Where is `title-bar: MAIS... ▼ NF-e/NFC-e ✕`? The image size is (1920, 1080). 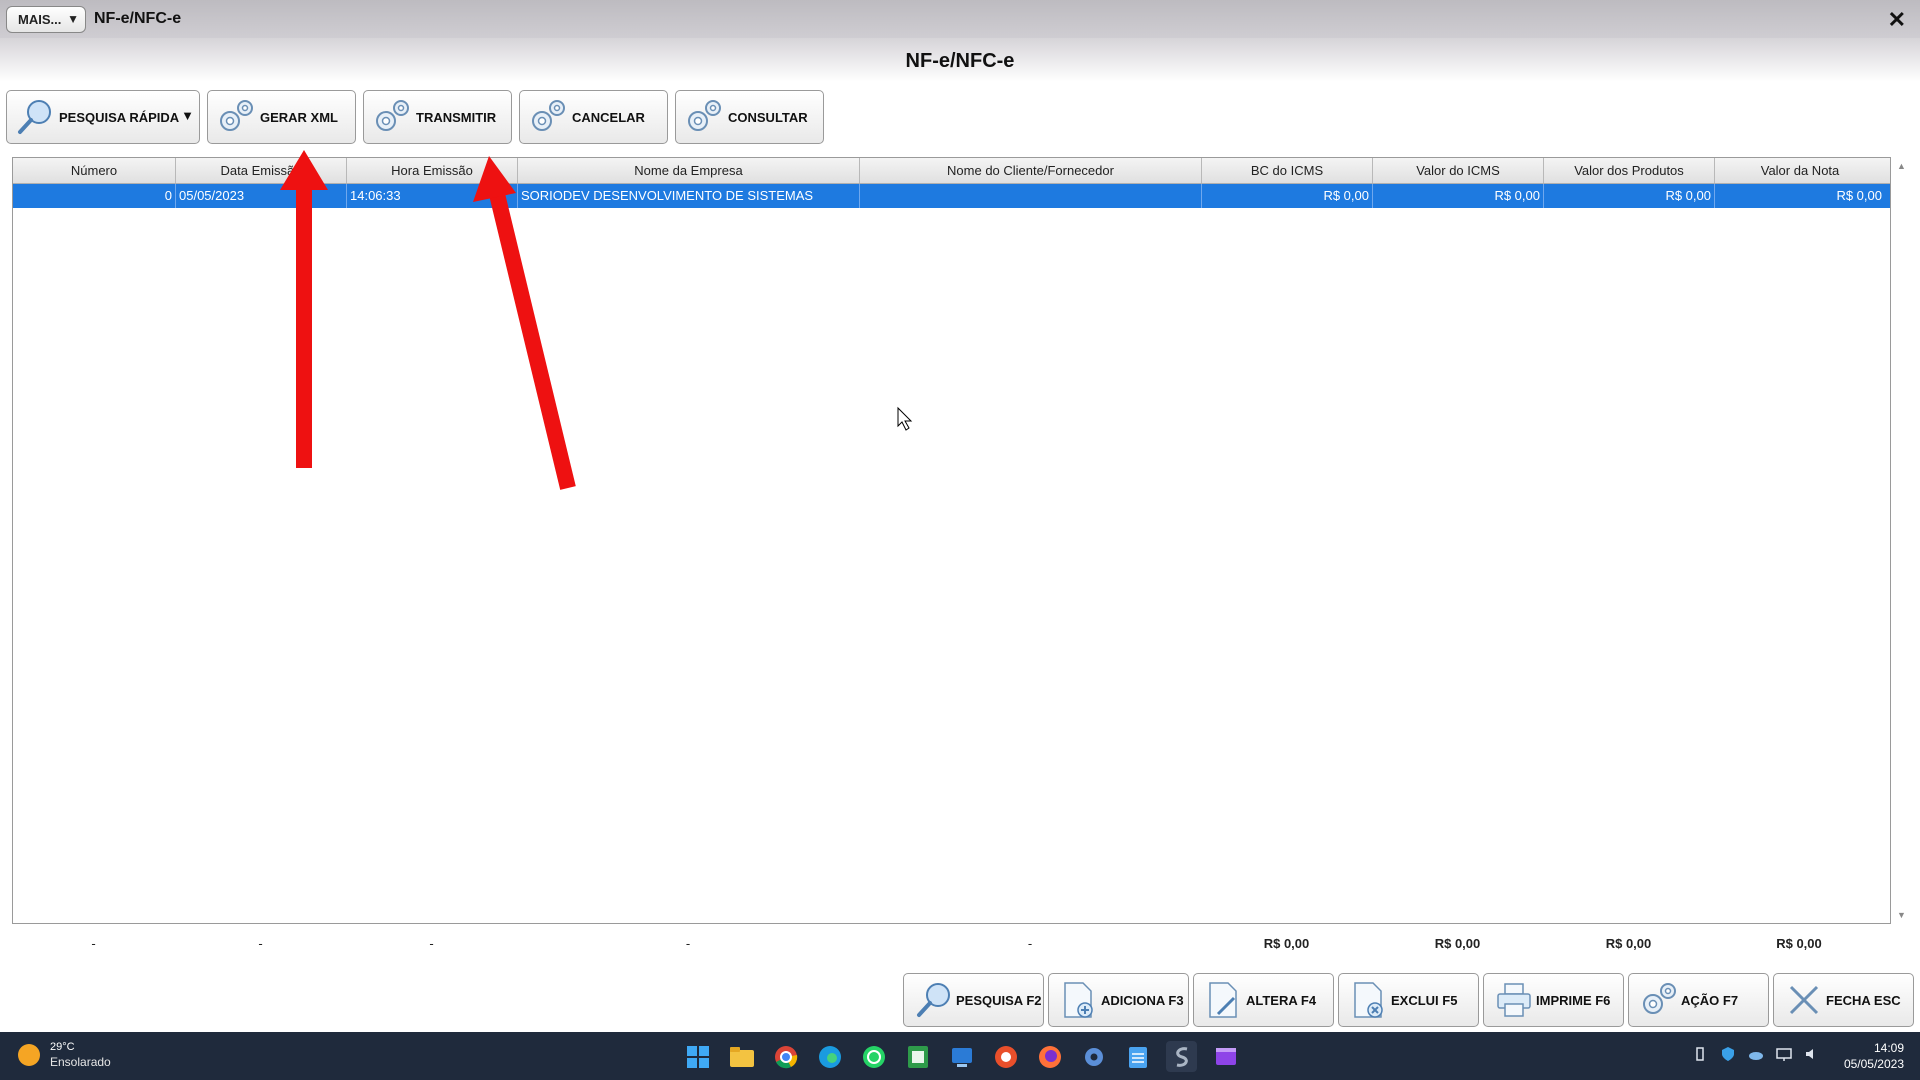
title-bar: MAIS... ▼ NF-e/NFC-e ✕ is located at coordinates (960, 19).